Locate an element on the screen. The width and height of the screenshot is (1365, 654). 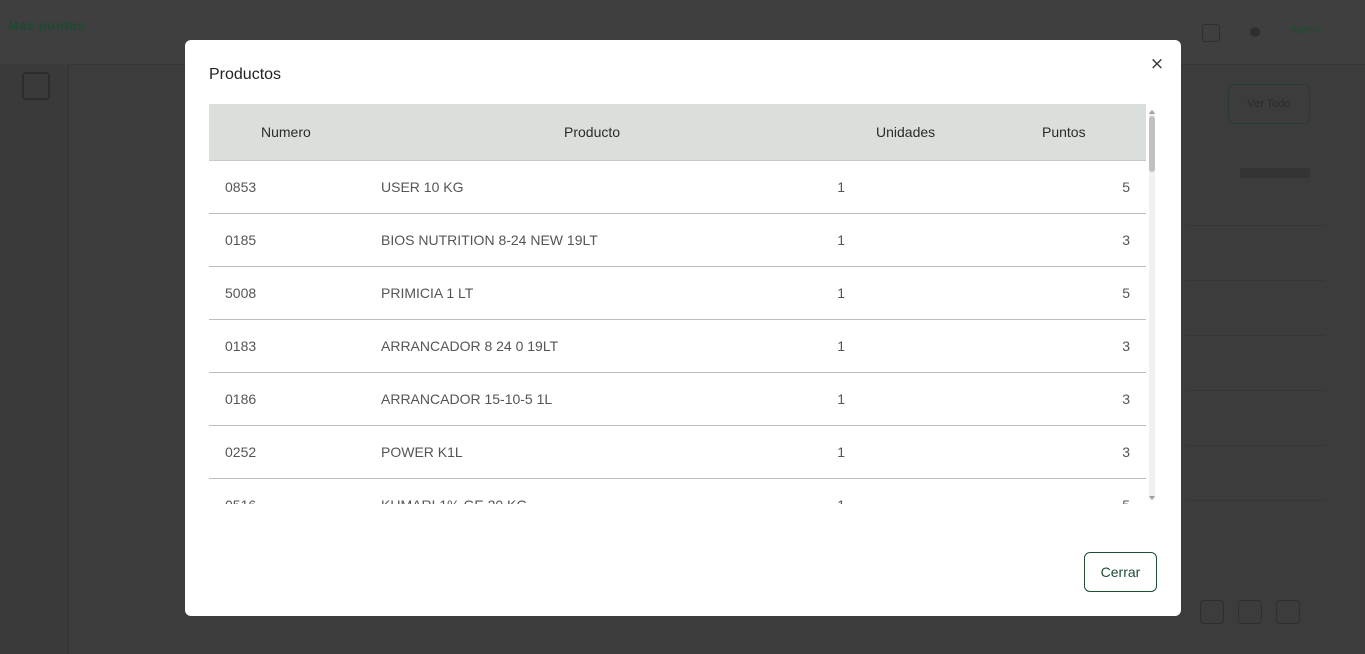
table-header: Numero Producto Unidades Puntos is located at coordinates (677, 132).